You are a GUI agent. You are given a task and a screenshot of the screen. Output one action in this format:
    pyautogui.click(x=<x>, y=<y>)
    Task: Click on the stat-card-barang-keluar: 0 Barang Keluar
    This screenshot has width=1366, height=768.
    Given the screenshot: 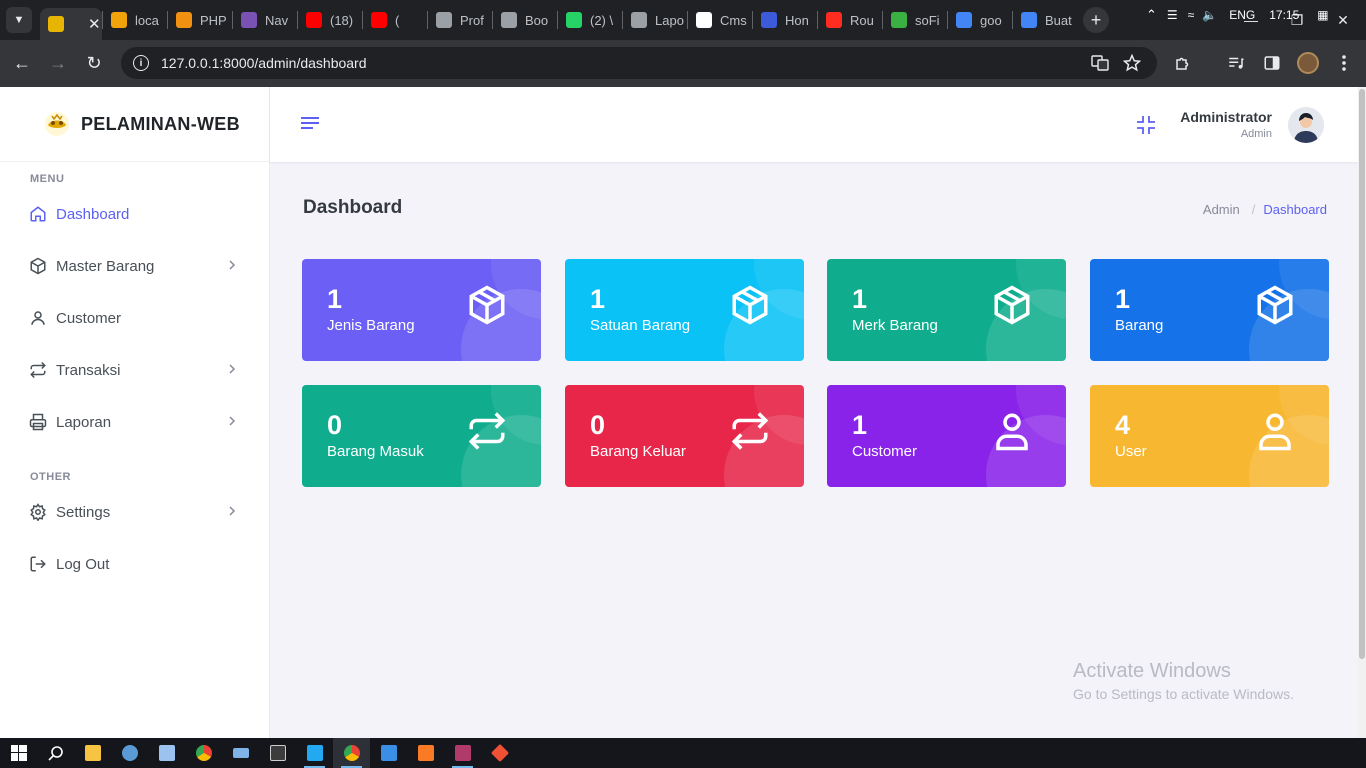 What is the action you would take?
    pyautogui.click(x=684, y=436)
    